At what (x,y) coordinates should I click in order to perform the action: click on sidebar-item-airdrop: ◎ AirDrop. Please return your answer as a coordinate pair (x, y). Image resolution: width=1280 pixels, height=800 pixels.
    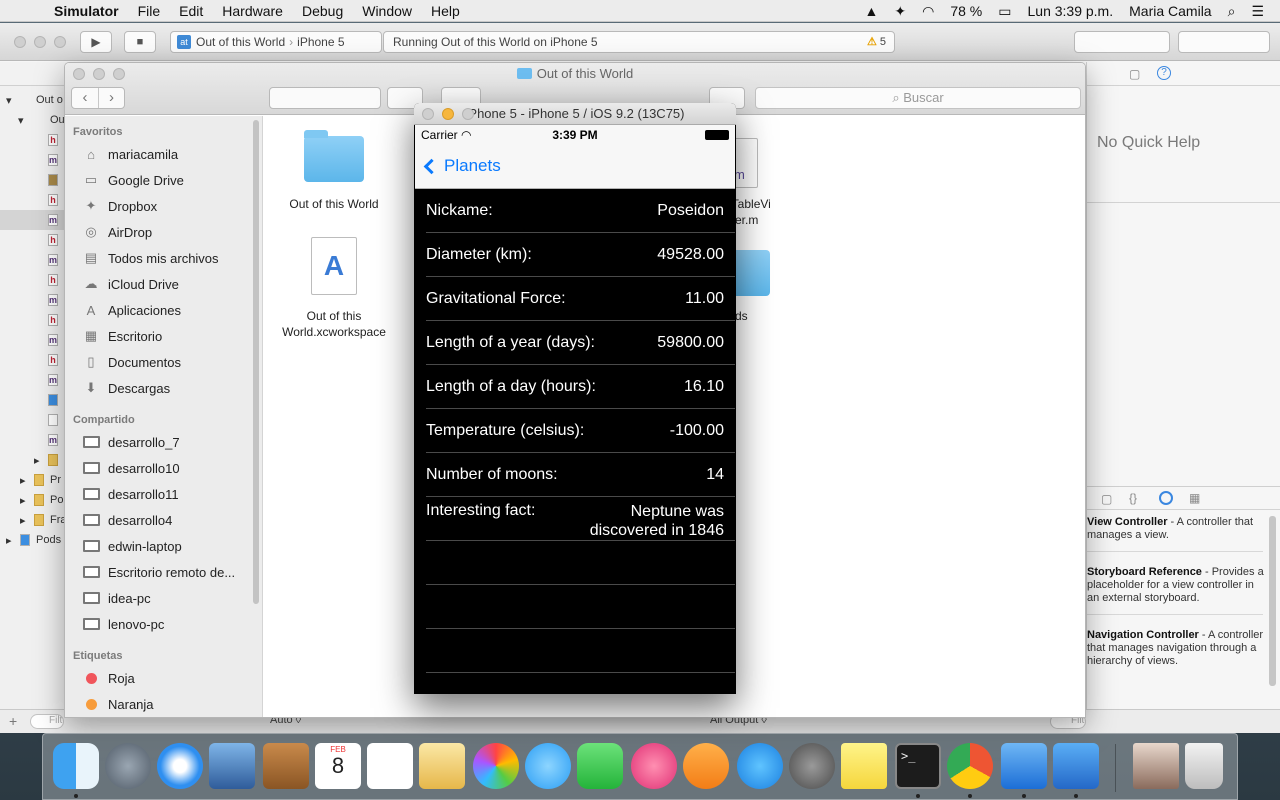
    Looking at the image, I should click on (116, 232).